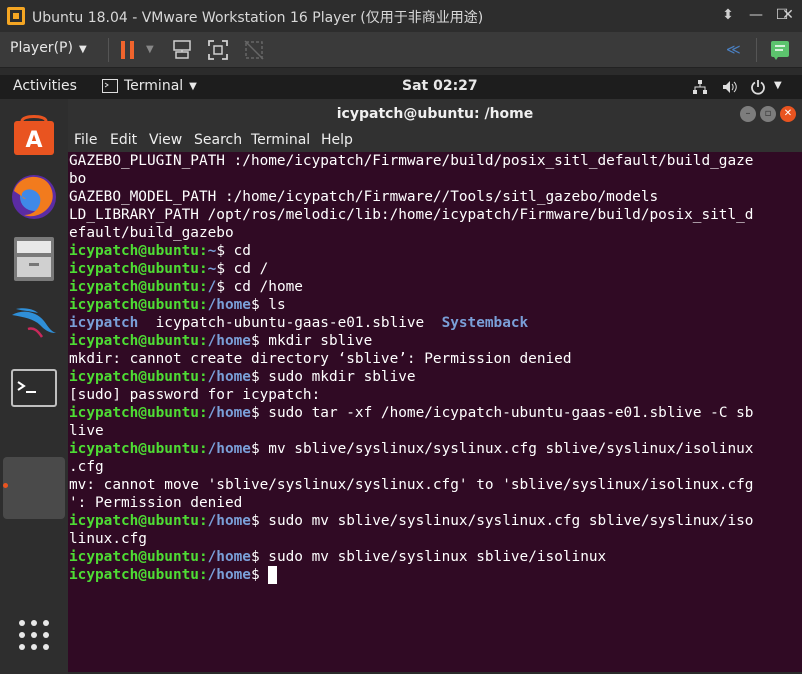  I want to click on files-icon, so click(34, 259).